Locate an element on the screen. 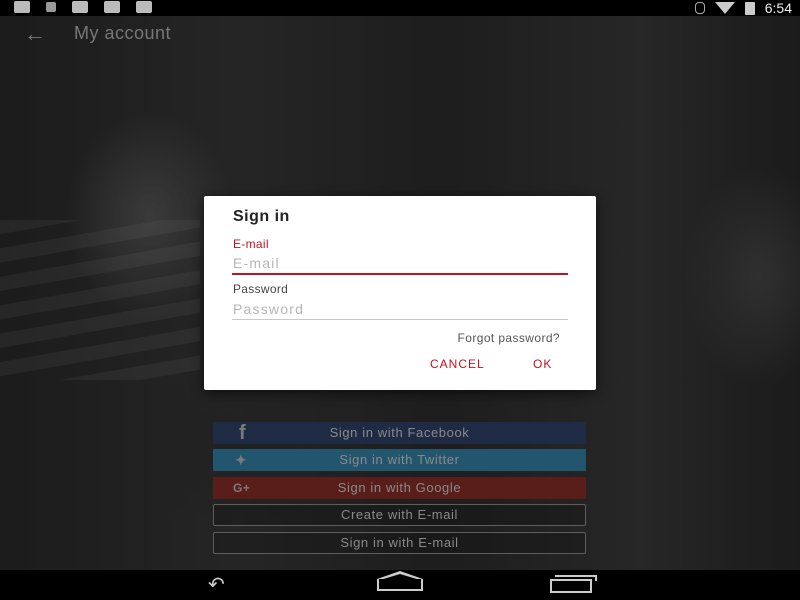  nav-home-icon is located at coordinates (400, 581).